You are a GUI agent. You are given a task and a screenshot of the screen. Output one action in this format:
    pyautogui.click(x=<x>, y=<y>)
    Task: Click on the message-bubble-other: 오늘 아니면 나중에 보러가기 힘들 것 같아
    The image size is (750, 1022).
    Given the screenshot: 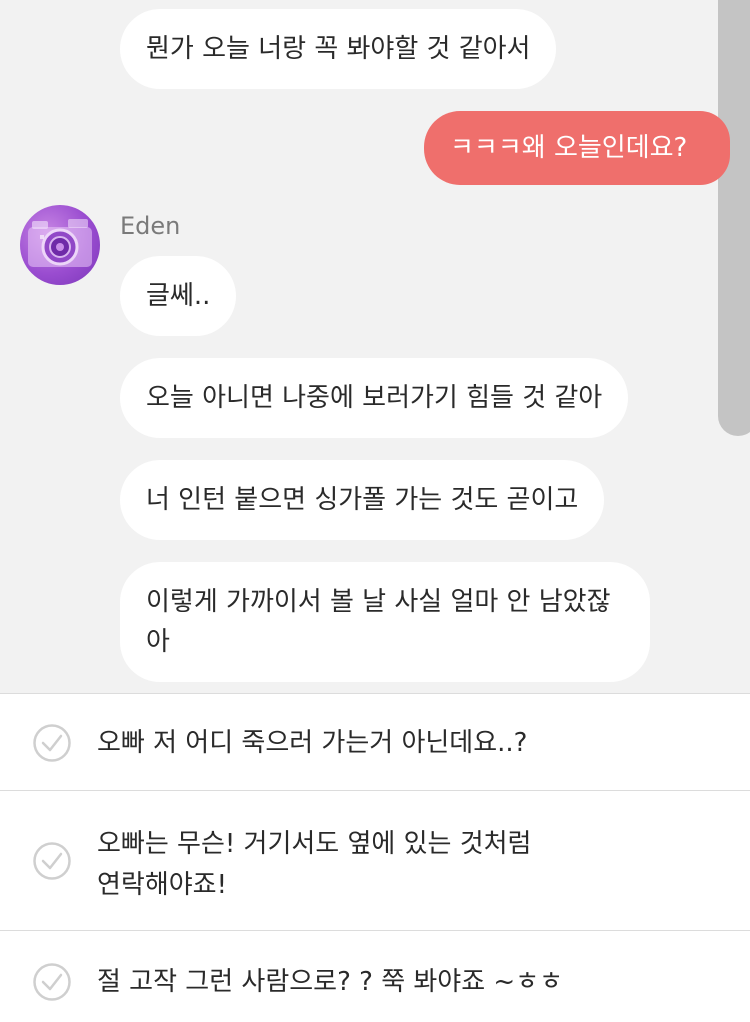 What is the action you would take?
    pyautogui.click(x=374, y=398)
    